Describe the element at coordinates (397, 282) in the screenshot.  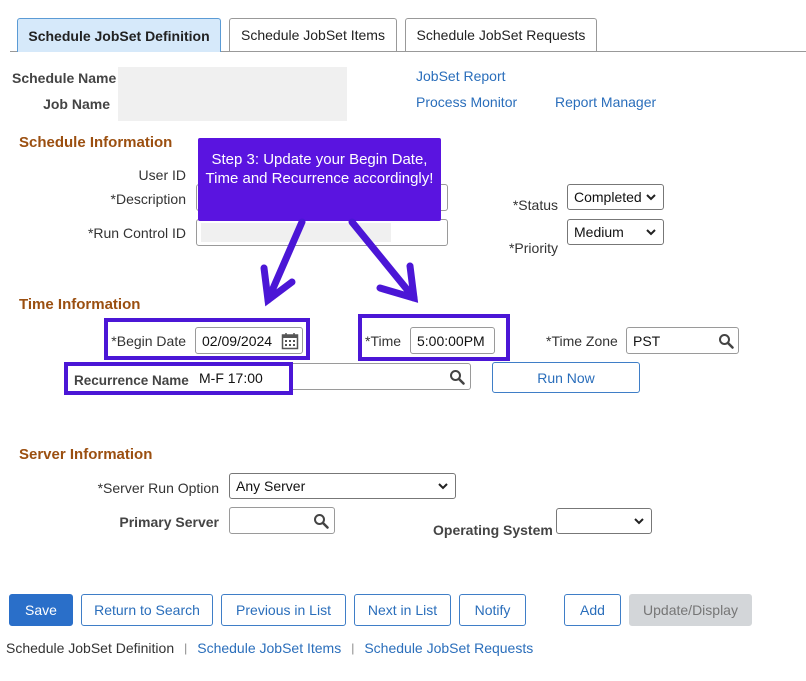
I see `arrow-head-time` at that location.